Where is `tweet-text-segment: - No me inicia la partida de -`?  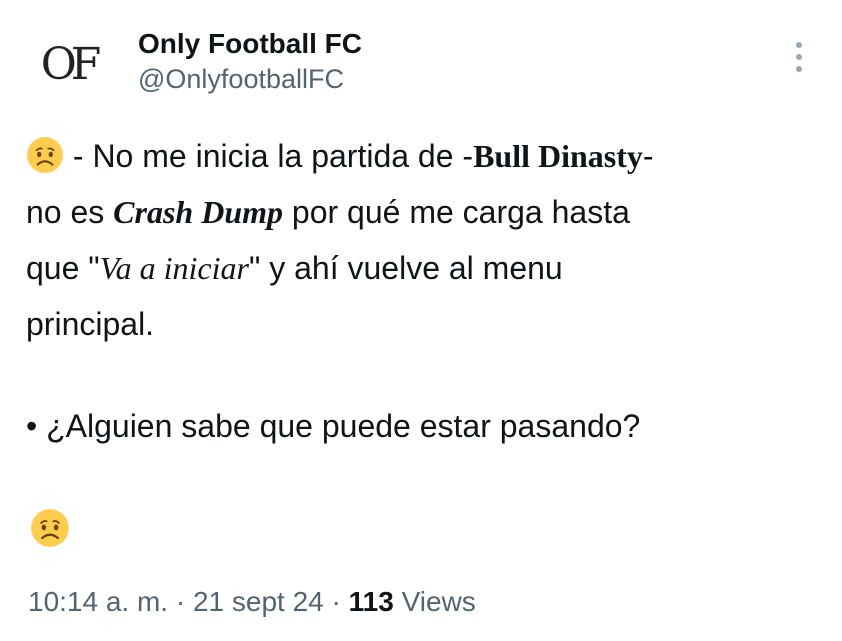 tweet-text-segment: - No me inicia la partida de - is located at coordinates (269, 156).